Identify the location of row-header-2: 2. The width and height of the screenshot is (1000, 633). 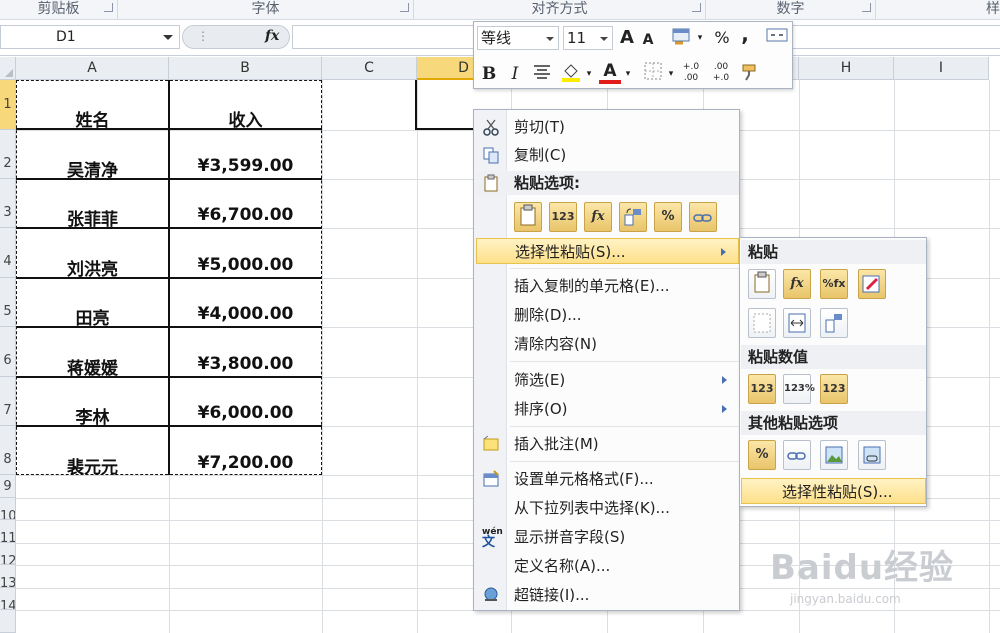
(8, 154).